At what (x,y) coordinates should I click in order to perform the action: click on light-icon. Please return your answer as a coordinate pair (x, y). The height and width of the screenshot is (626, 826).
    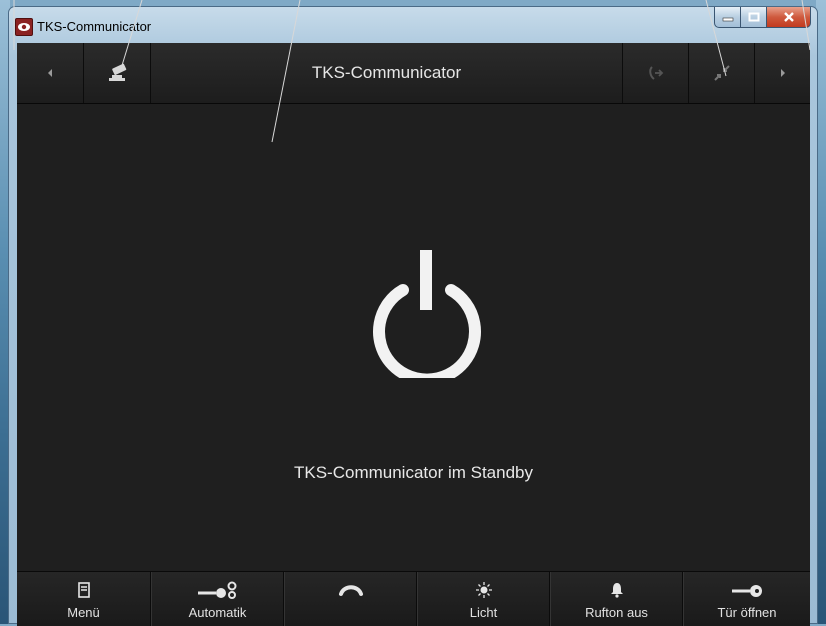
    Looking at the image, I should click on (483, 590).